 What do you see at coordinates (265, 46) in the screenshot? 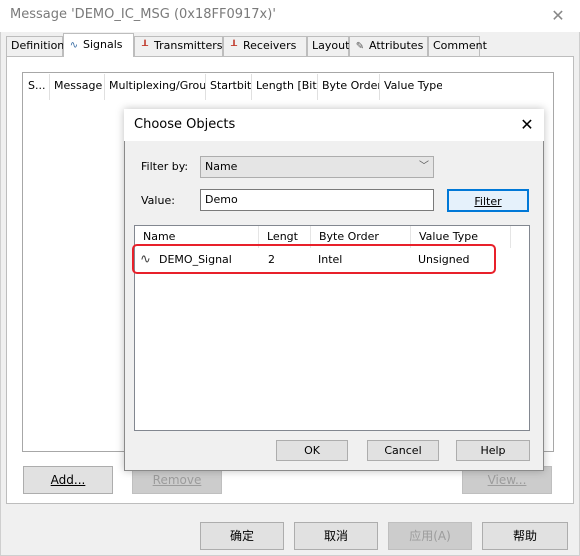
I see `tab-receivers: ┸ Receivers` at bounding box center [265, 46].